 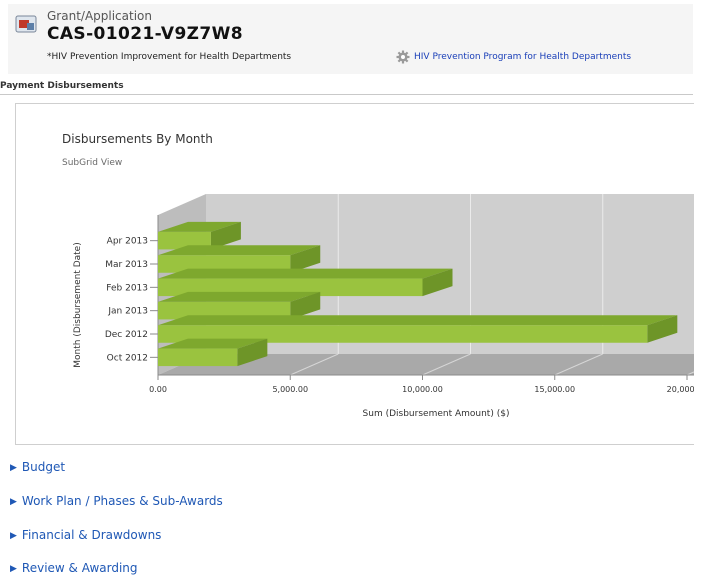 I want to click on accordion-label: Work Plan / Phases & Sub-Awards, so click(x=122, y=501).